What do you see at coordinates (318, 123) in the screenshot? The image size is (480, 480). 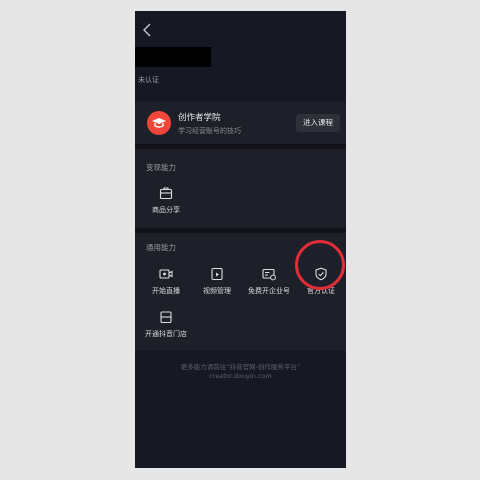 I see `enter-course-button: 进入课程` at bounding box center [318, 123].